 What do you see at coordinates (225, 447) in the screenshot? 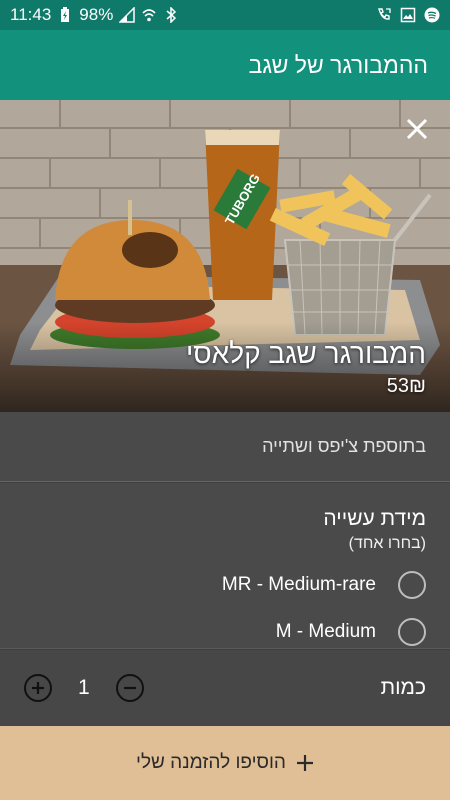
I see `item-description-panel: בתוספת צ'יפס ושתייה` at bounding box center [225, 447].